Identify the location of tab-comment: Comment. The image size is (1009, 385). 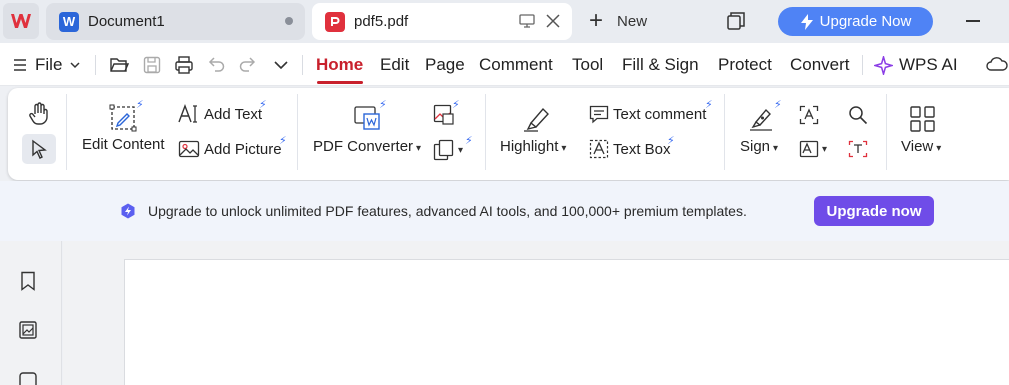
(516, 65).